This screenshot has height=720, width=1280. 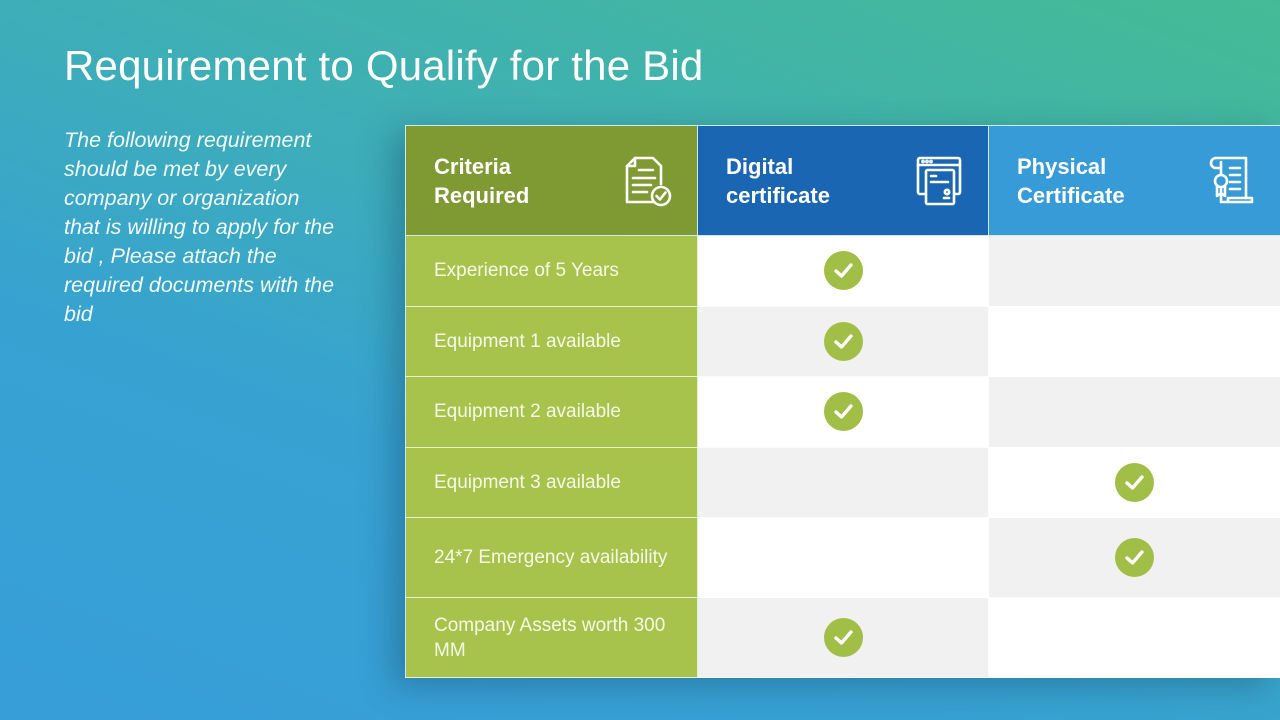 I want to click on slide-title: Requirement to Qualify for the Bid, so click(x=384, y=65).